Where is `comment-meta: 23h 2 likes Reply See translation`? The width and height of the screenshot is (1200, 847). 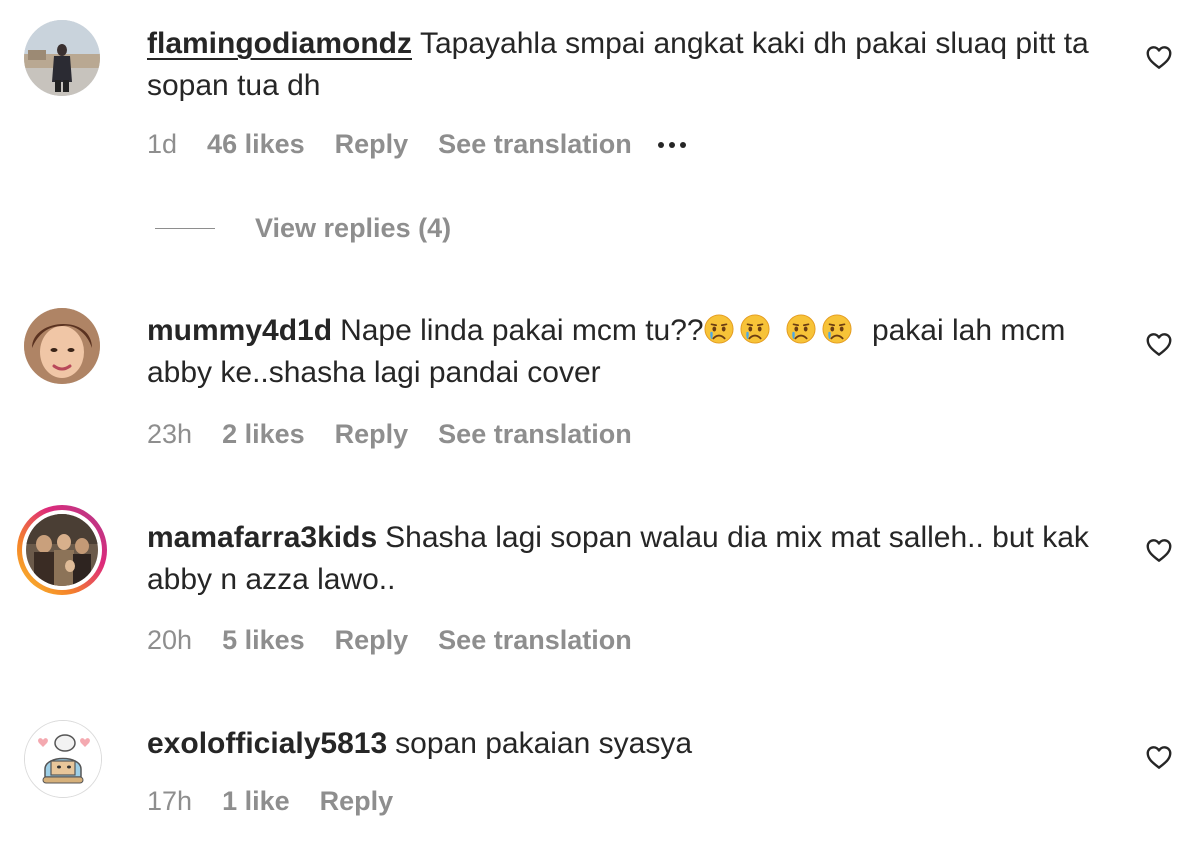 comment-meta: 23h 2 likes Reply See translation is located at coordinates (404, 434).